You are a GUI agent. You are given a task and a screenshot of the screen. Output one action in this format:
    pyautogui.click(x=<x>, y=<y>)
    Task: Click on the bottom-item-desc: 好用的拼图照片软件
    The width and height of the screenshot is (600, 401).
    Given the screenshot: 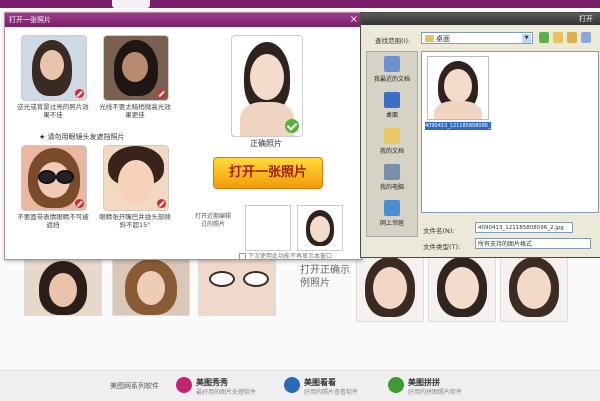 What is the action you would take?
    pyautogui.click(x=435, y=392)
    